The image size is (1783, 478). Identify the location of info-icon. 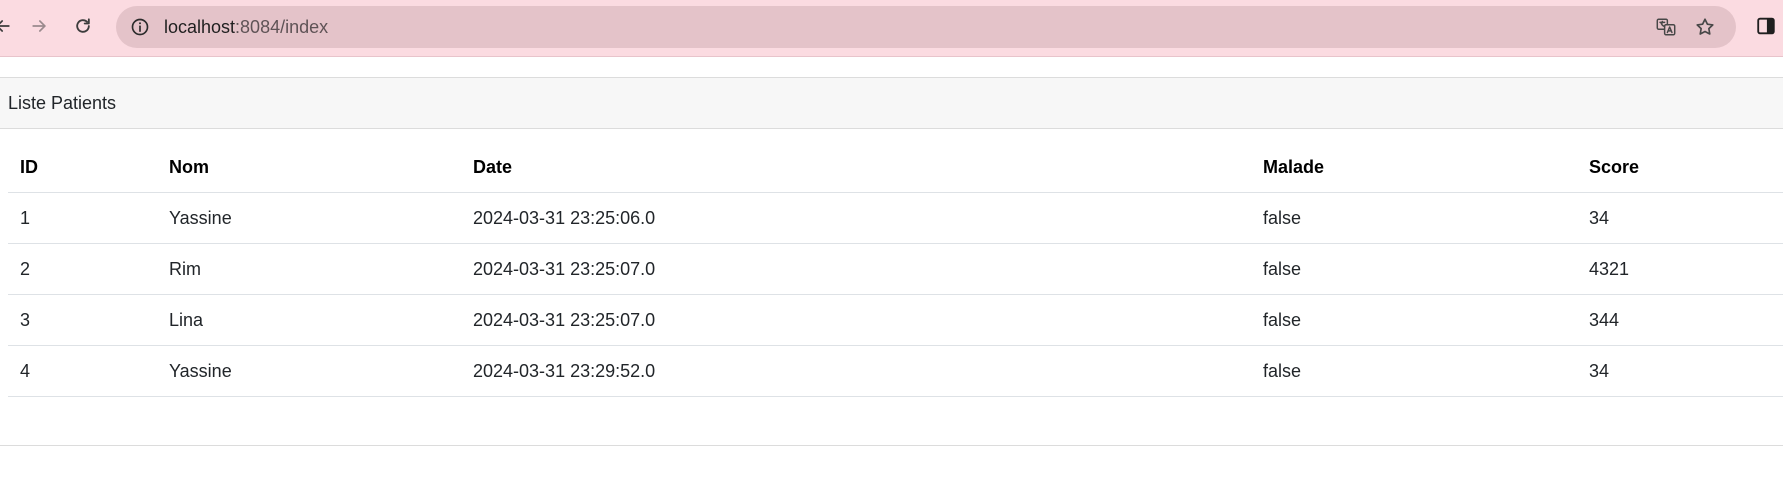
(140, 27).